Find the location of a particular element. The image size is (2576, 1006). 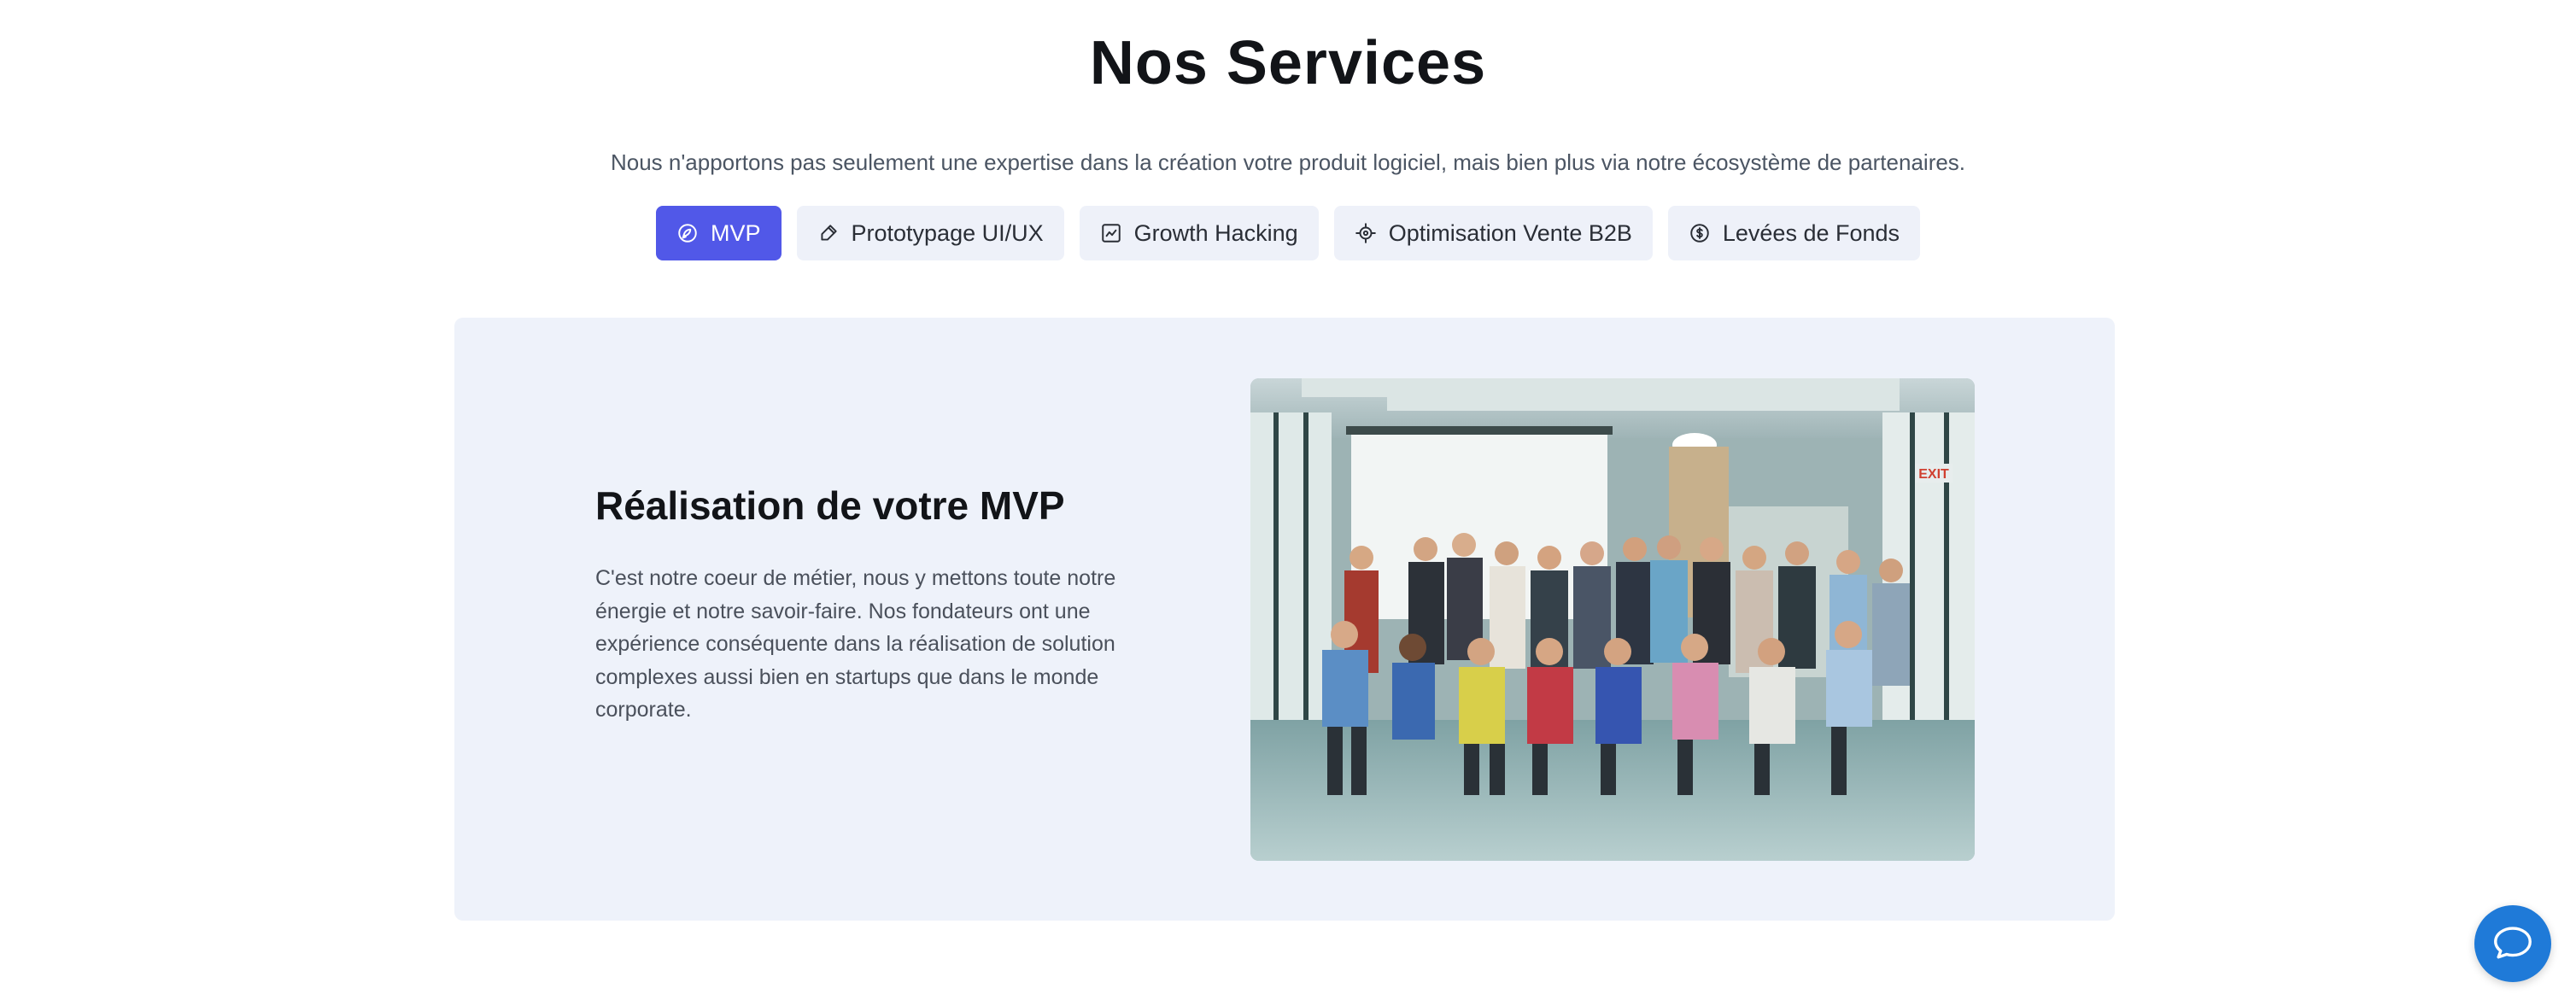

tab-optimisation-vente: Optimisation Vente B2B is located at coordinates (1493, 233).